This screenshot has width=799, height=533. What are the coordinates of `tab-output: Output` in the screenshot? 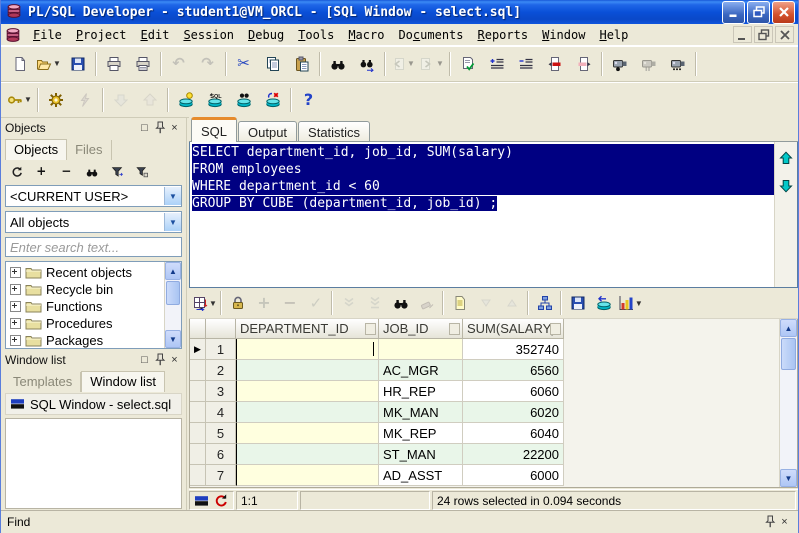 It's located at (268, 131).